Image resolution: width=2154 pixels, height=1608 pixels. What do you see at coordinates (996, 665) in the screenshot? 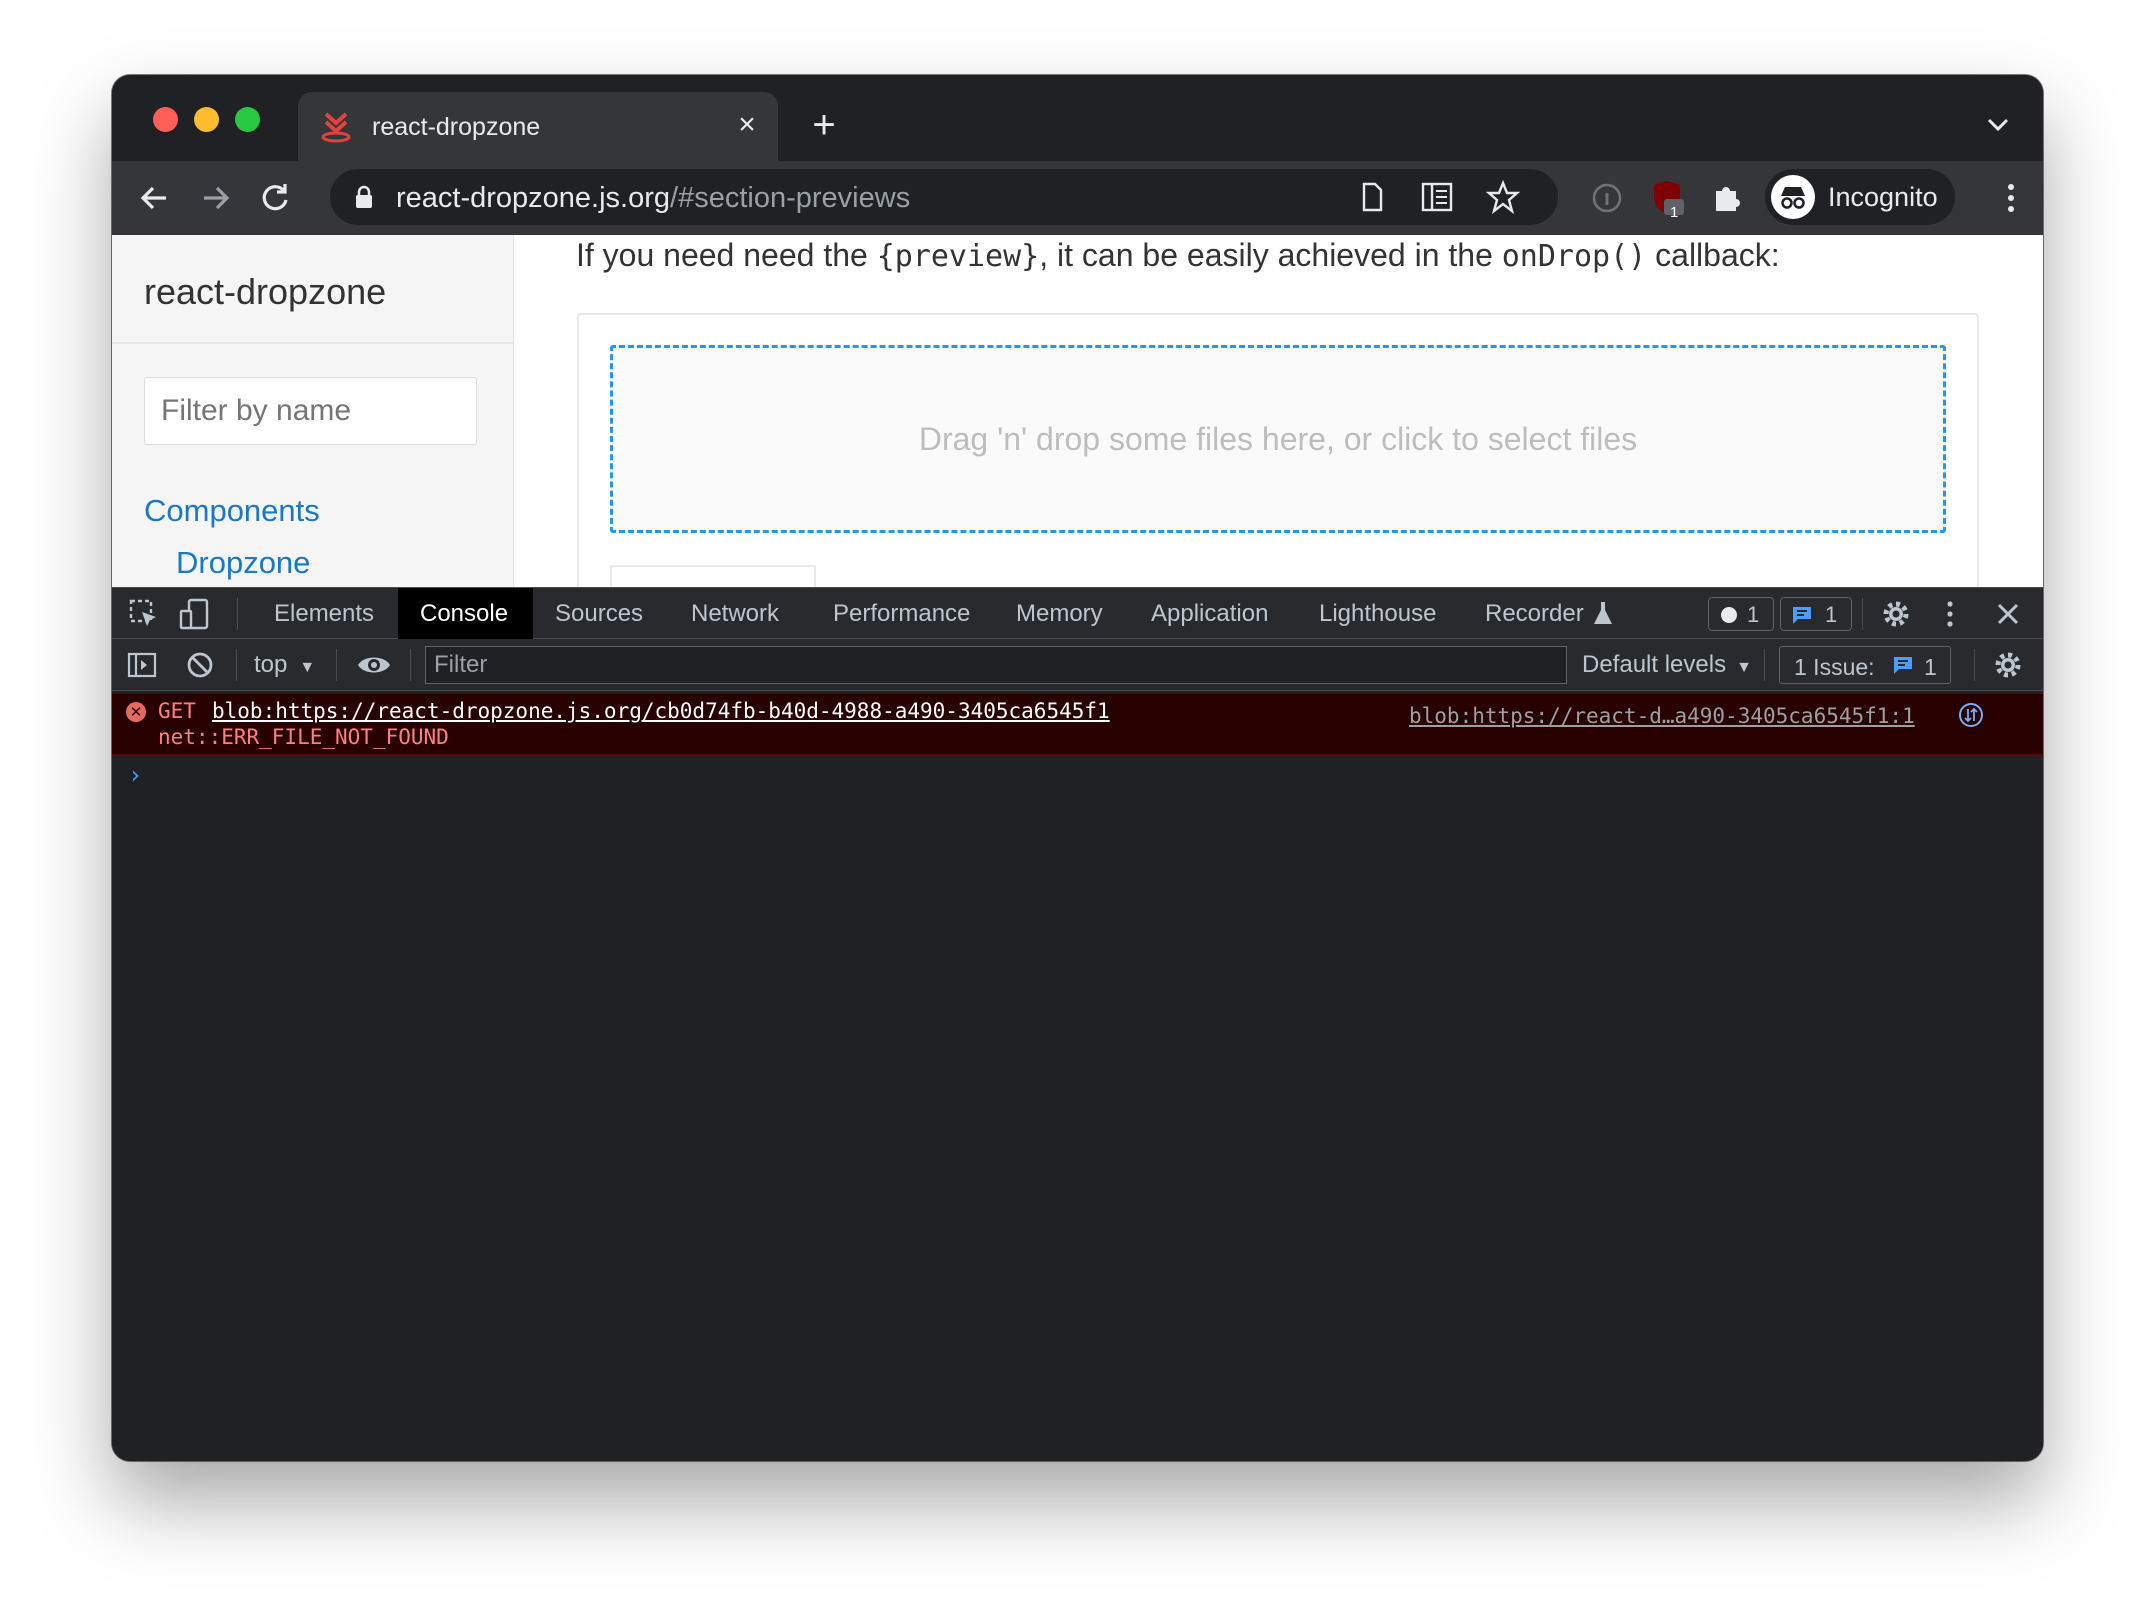
I see `console-filter-input` at bounding box center [996, 665].